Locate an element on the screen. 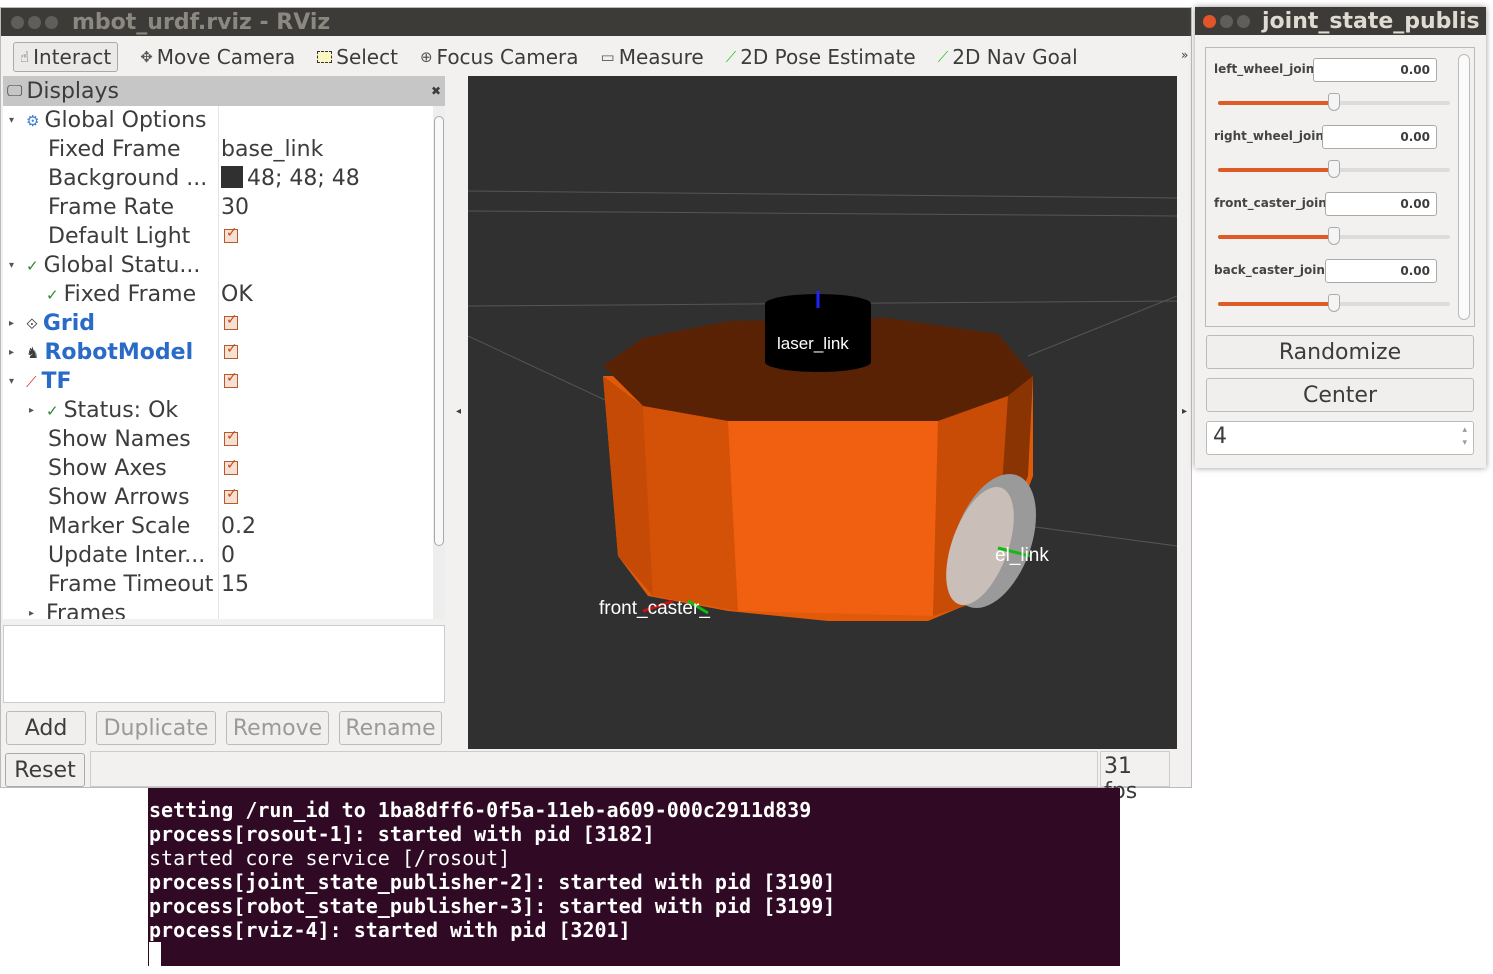 The width and height of the screenshot is (1493, 974). tree-row: ▸ Frames is located at coordinates (218, 609).